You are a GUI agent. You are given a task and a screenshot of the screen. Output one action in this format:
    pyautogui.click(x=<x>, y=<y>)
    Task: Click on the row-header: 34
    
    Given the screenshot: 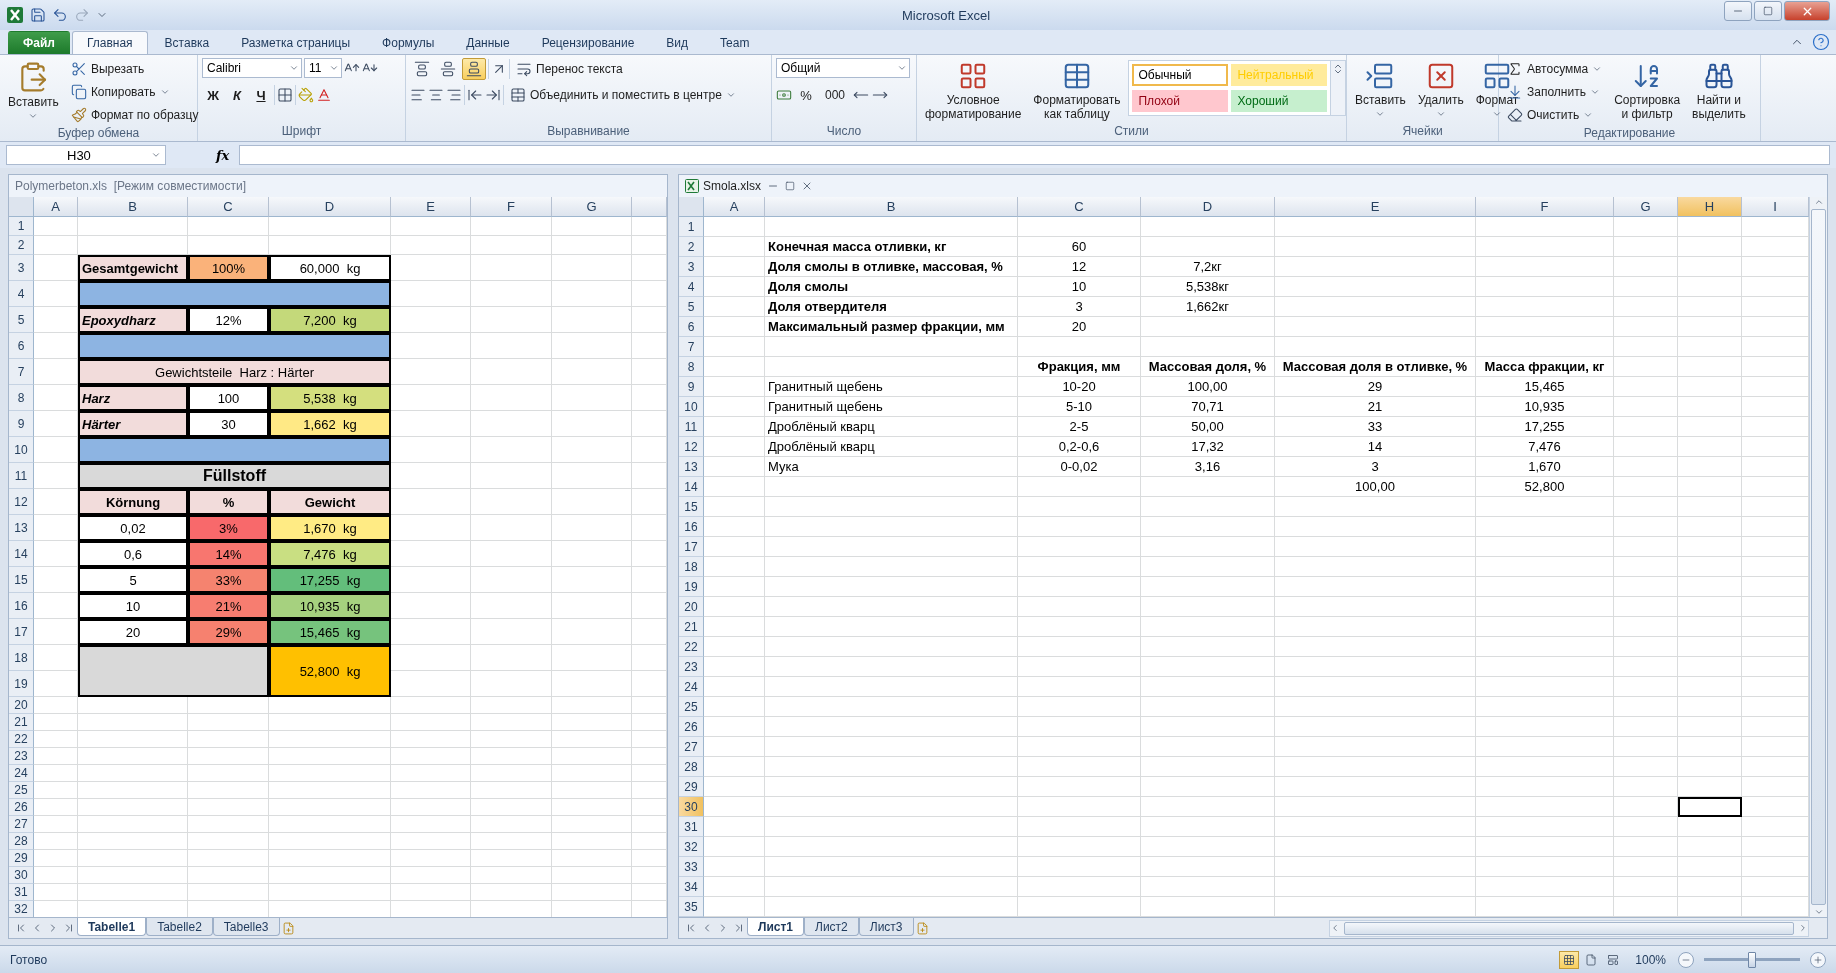 What is the action you would take?
    pyautogui.click(x=691, y=887)
    